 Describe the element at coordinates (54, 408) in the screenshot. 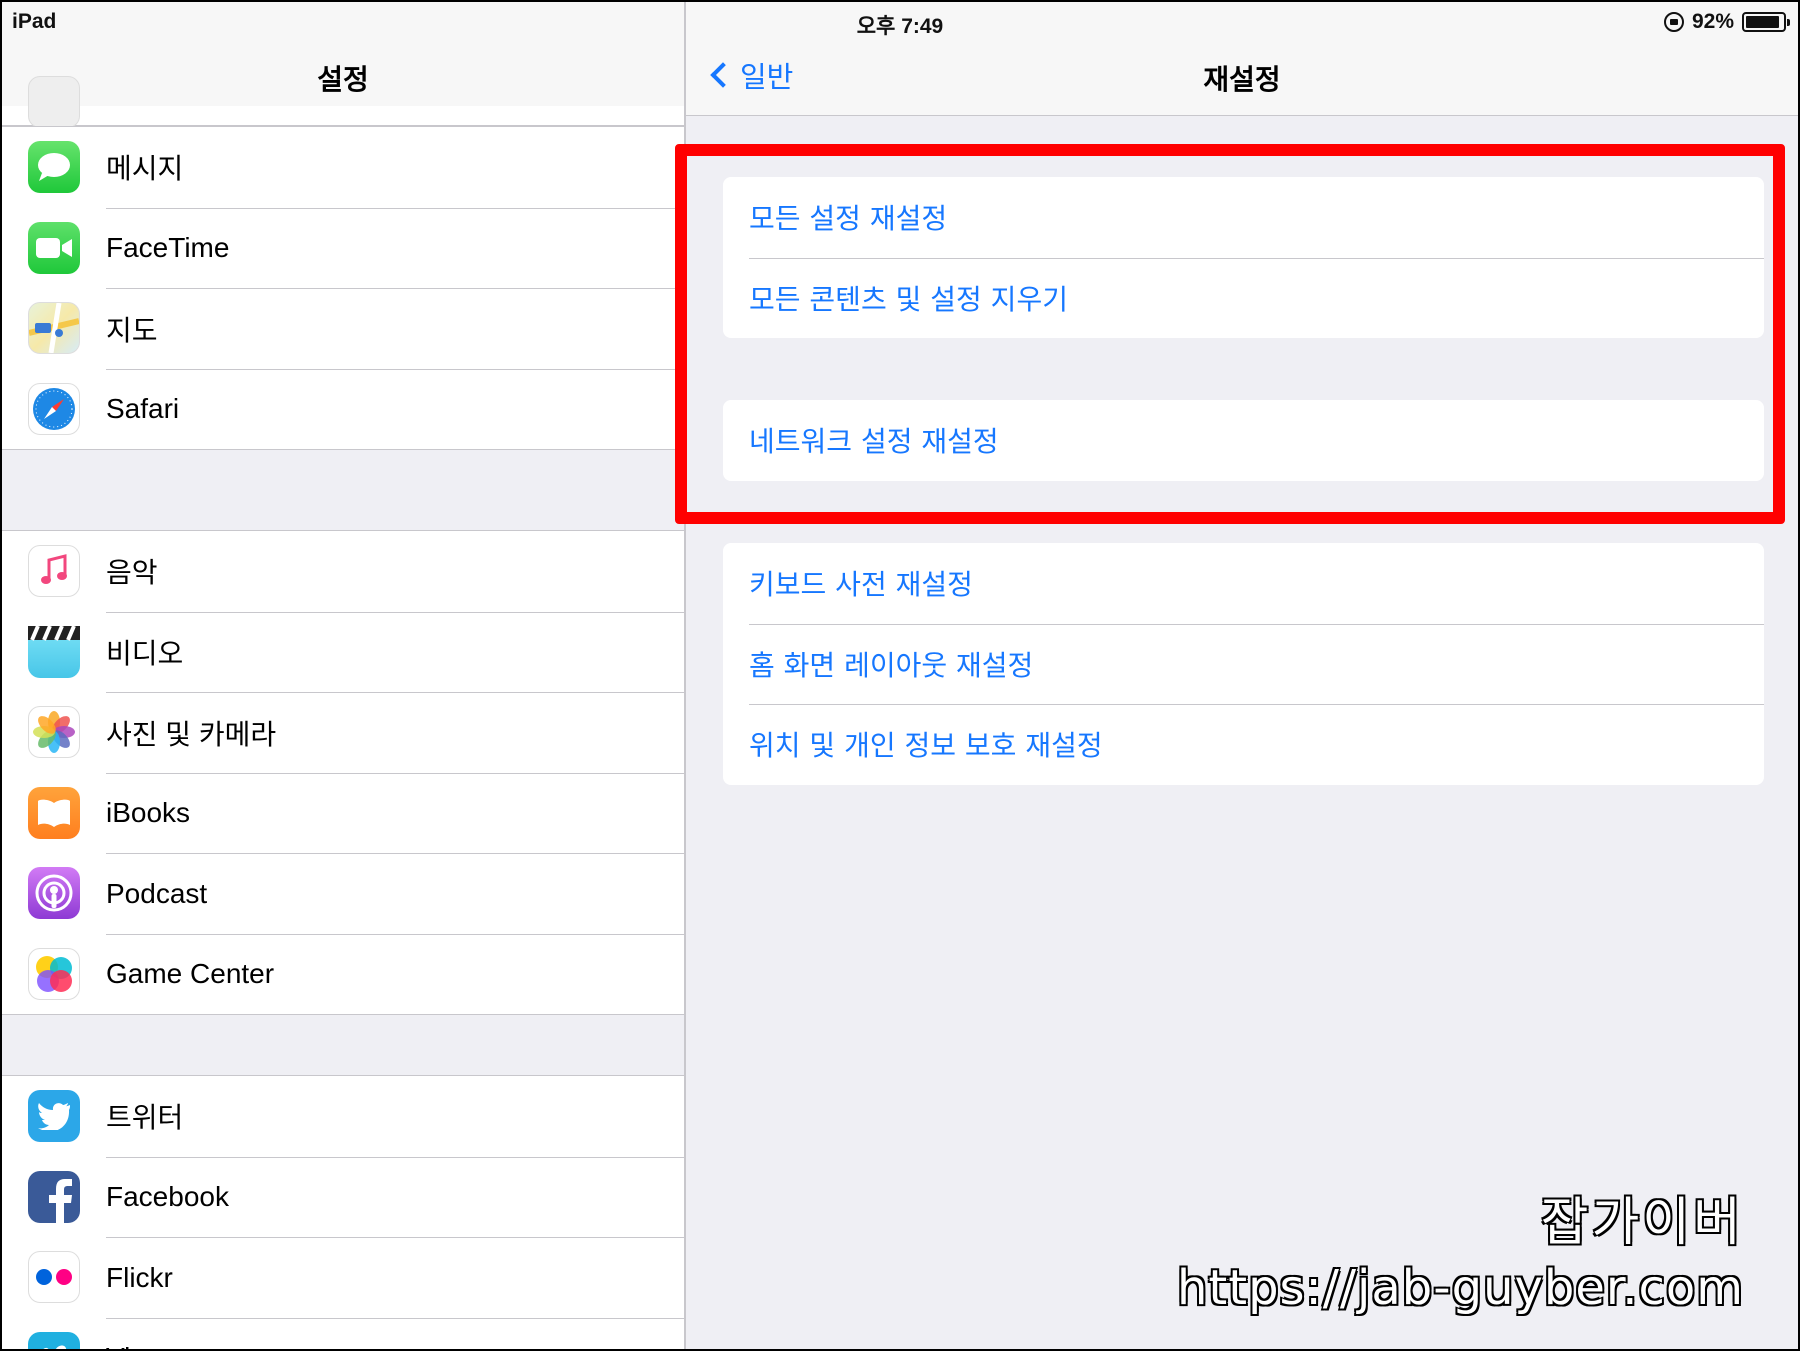

I see `safari-icon` at that location.